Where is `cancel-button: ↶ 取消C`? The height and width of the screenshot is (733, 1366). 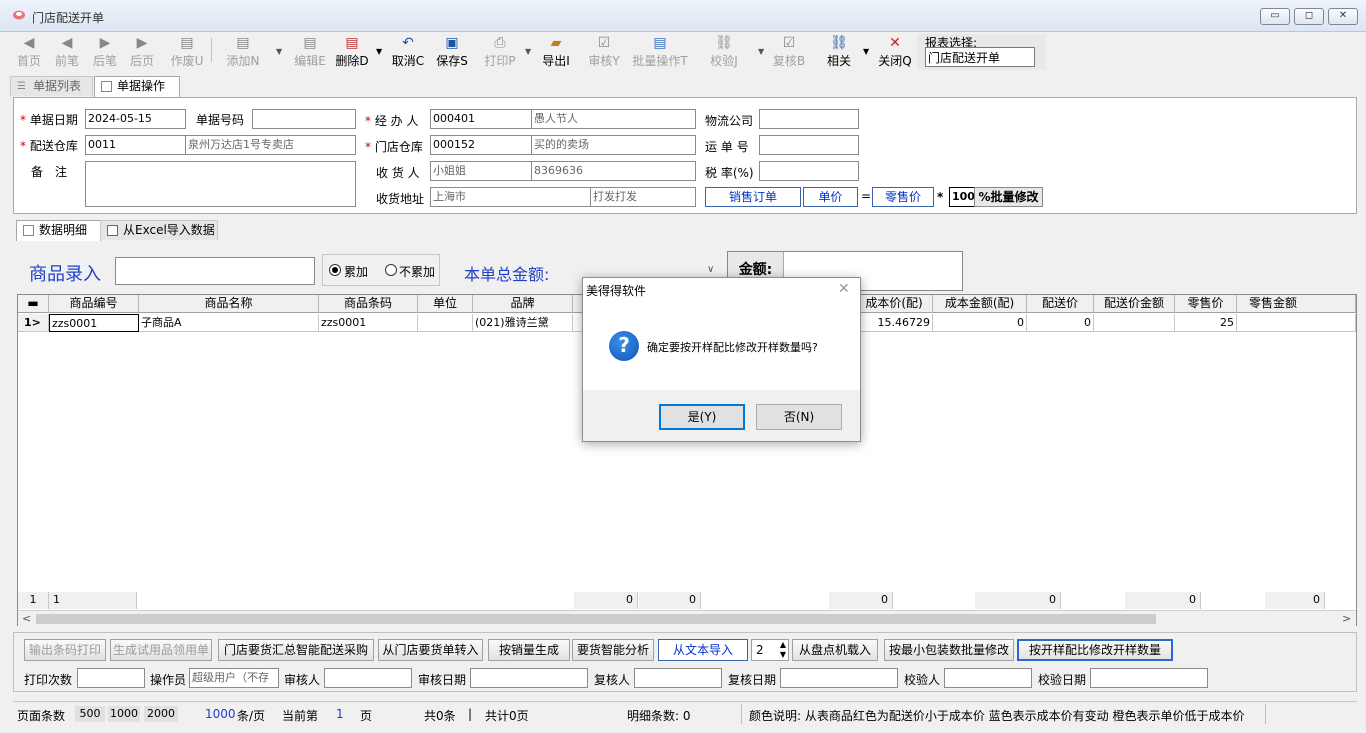 cancel-button: ↶ 取消C is located at coordinates (408, 52).